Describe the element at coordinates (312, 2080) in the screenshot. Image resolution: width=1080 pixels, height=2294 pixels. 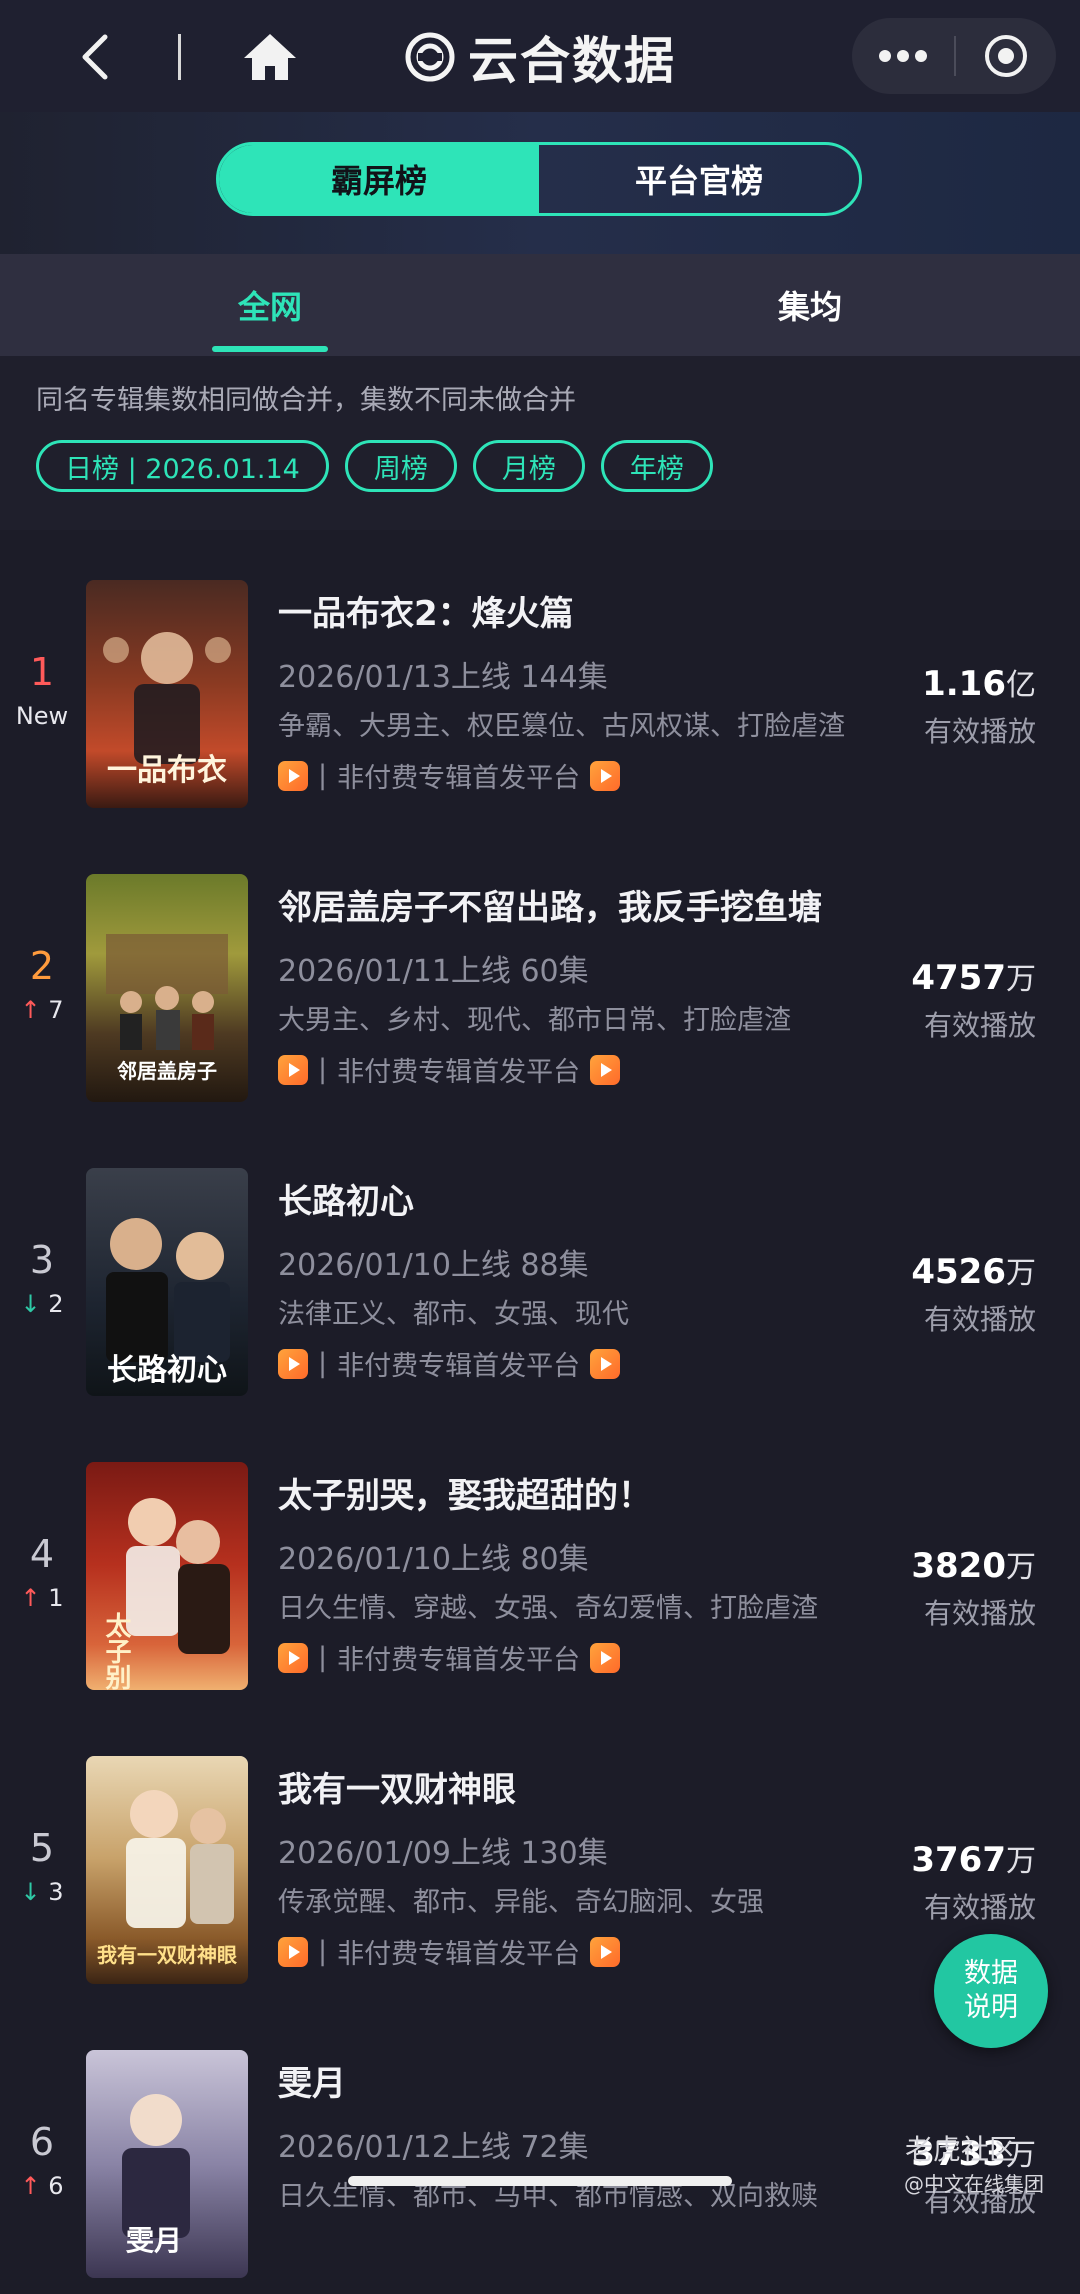
I see `drama-title: 雯月` at that location.